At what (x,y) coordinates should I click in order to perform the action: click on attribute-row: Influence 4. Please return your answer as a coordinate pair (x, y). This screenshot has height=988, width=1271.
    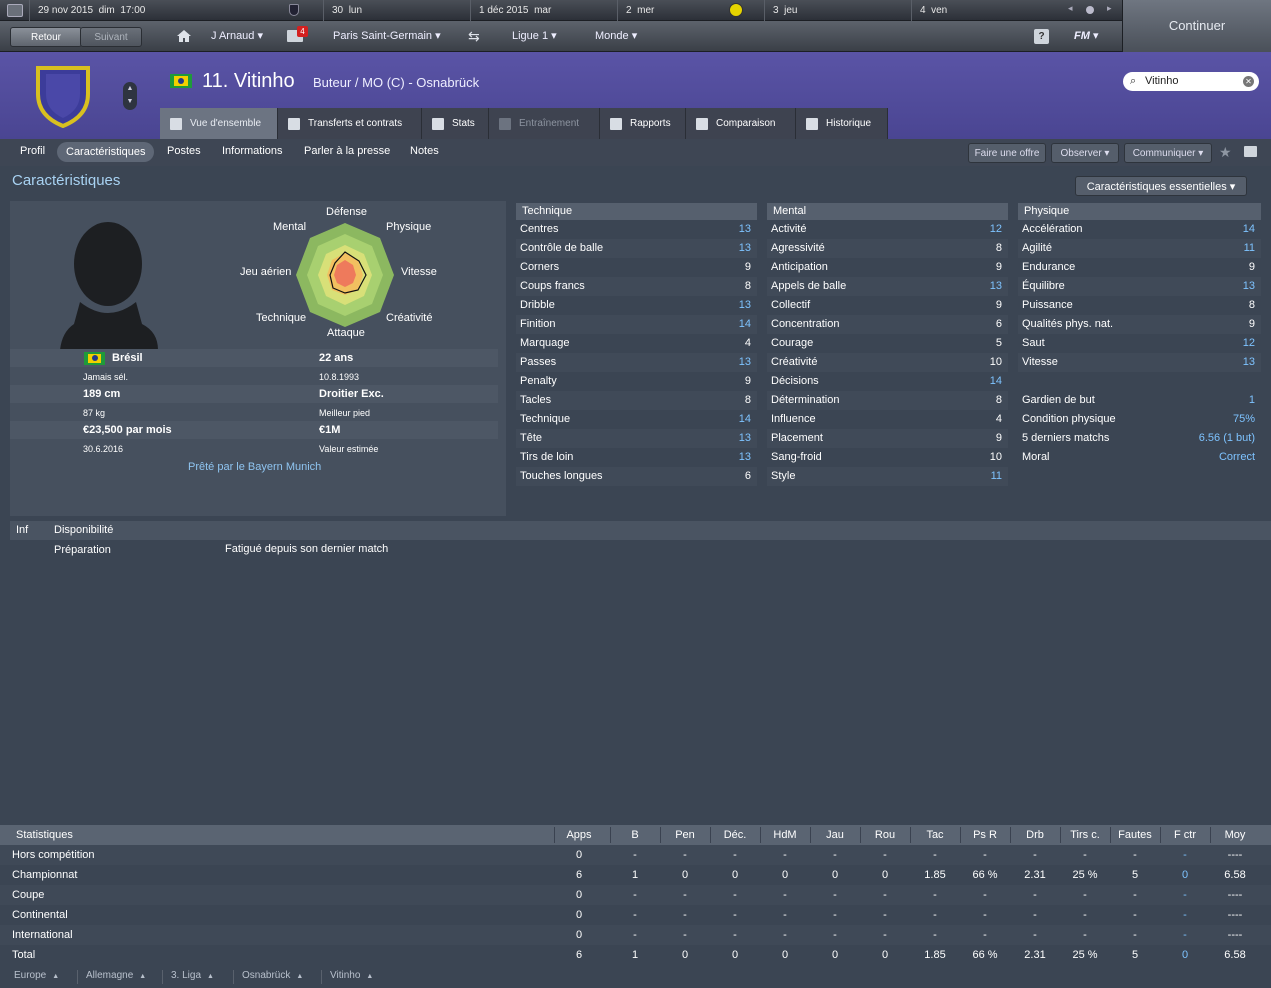
    Looking at the image, I should click on (887, 419).